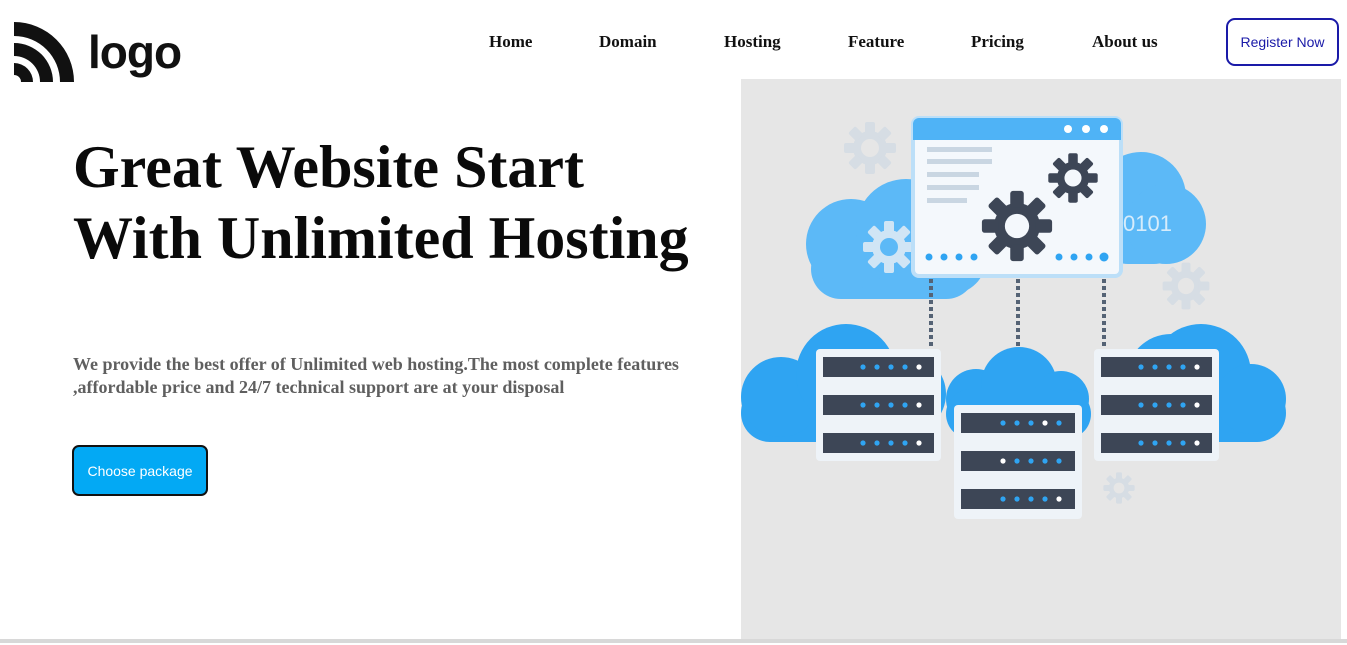 Image resolution: width=1347 pixels, height=645 pixels. I want to click on choose-package-button: Choose package, so click(140, 470).